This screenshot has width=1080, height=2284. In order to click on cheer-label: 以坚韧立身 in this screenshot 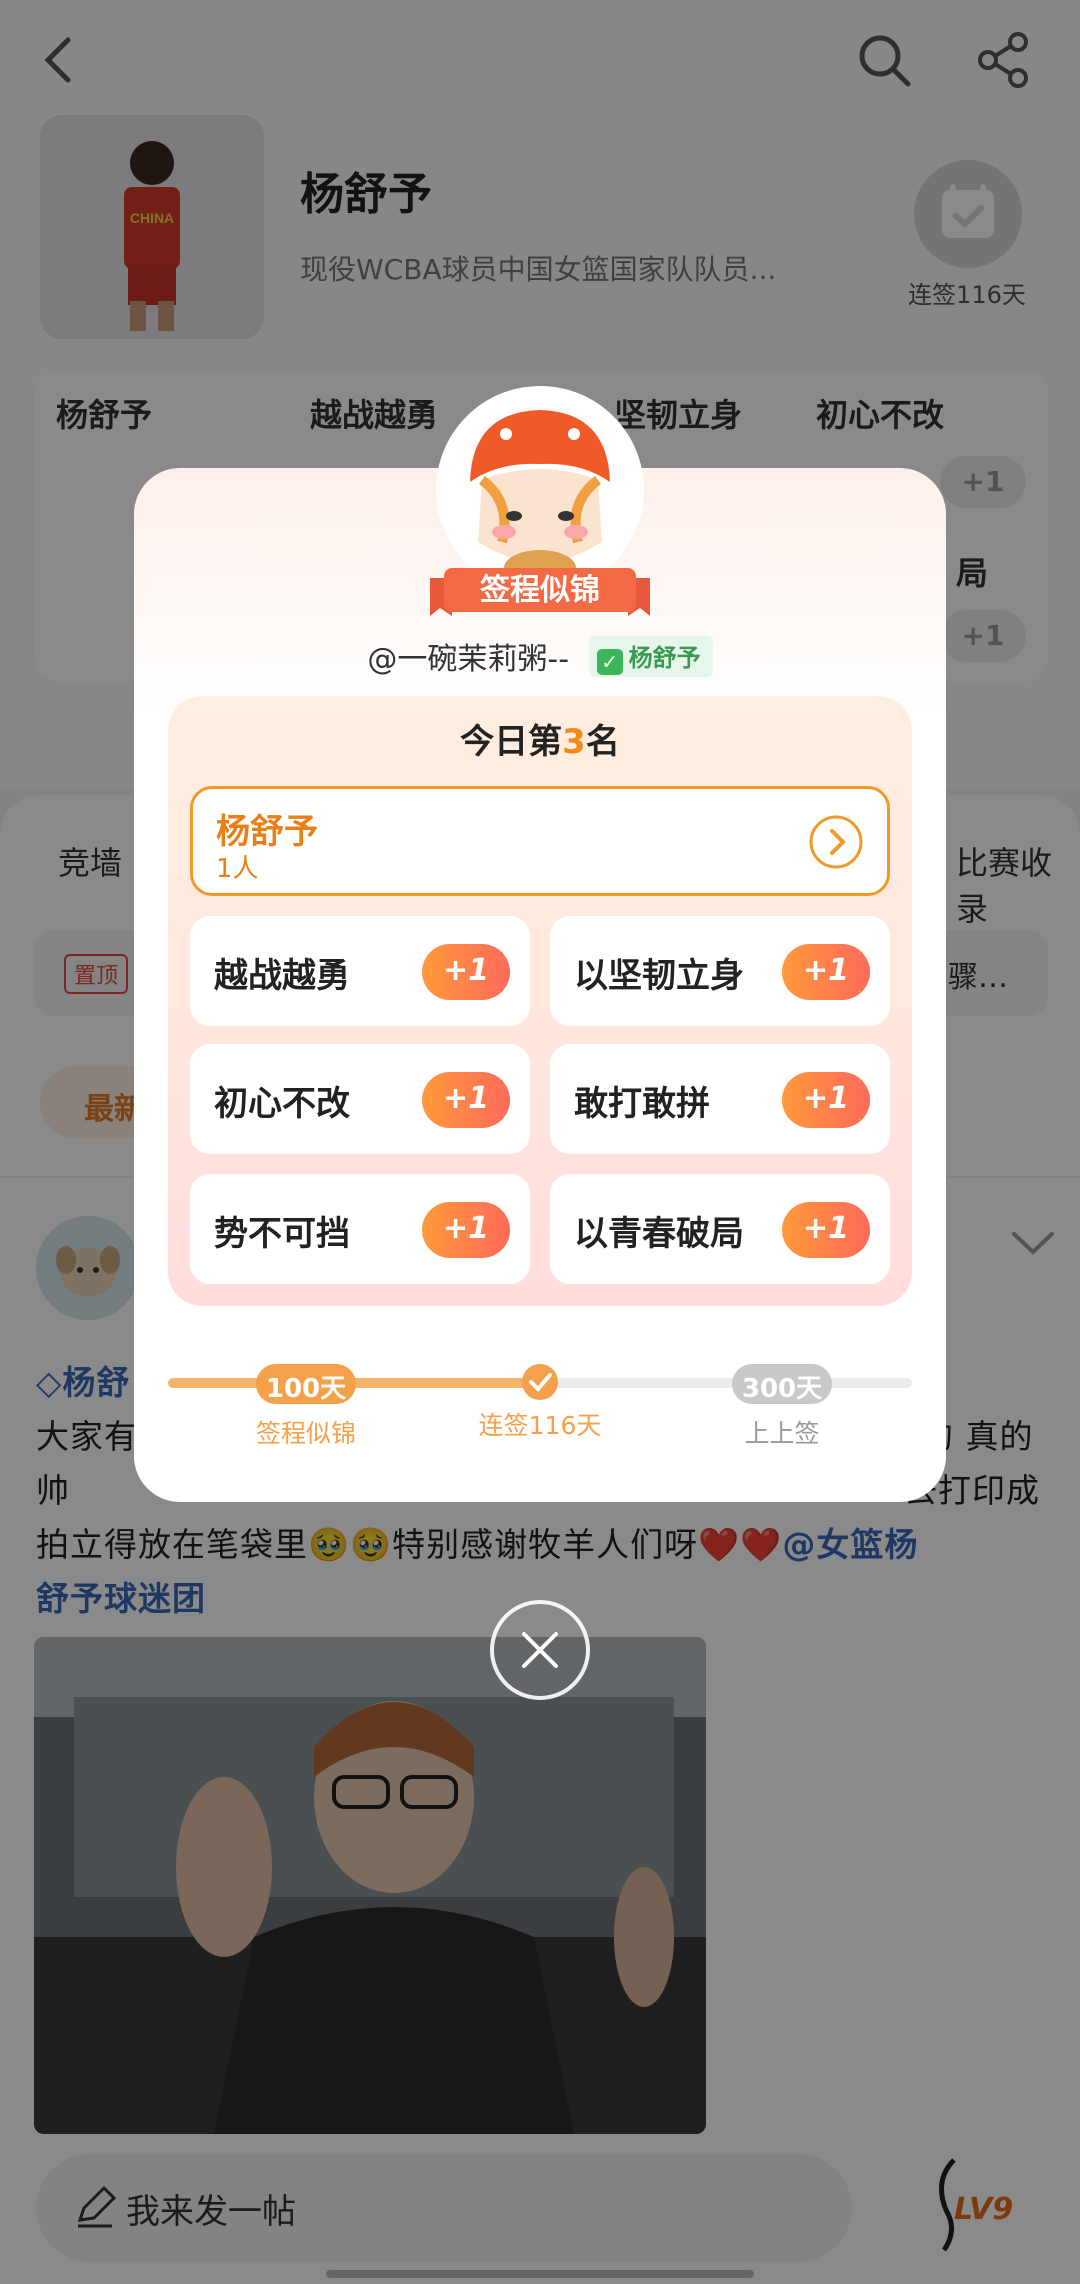, I will do `click(659, 976)`.